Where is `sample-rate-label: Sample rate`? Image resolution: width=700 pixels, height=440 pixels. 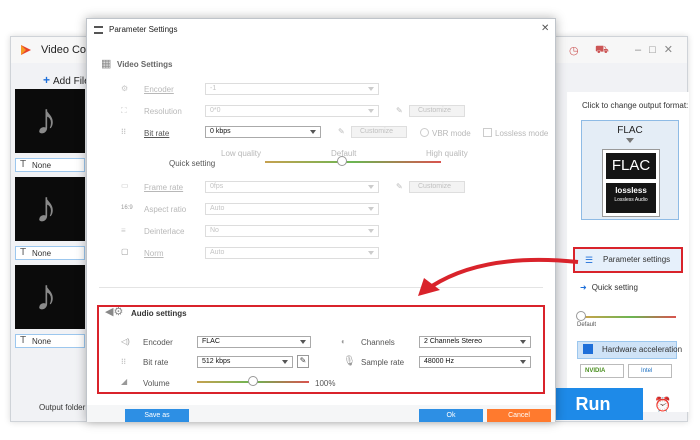
sample-rate-label: Sample rate is located at coordinates (383, 362).